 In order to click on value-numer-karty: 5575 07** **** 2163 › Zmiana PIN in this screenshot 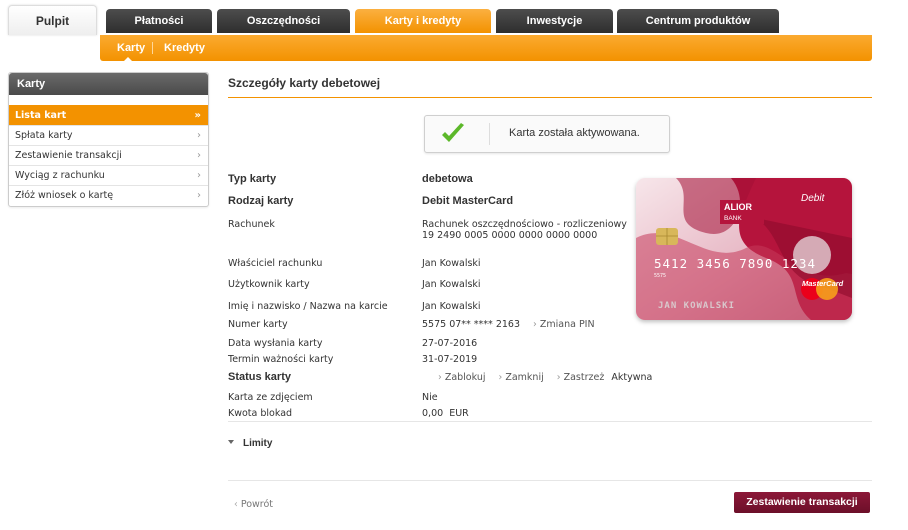, I will do `click(508, 324)`.